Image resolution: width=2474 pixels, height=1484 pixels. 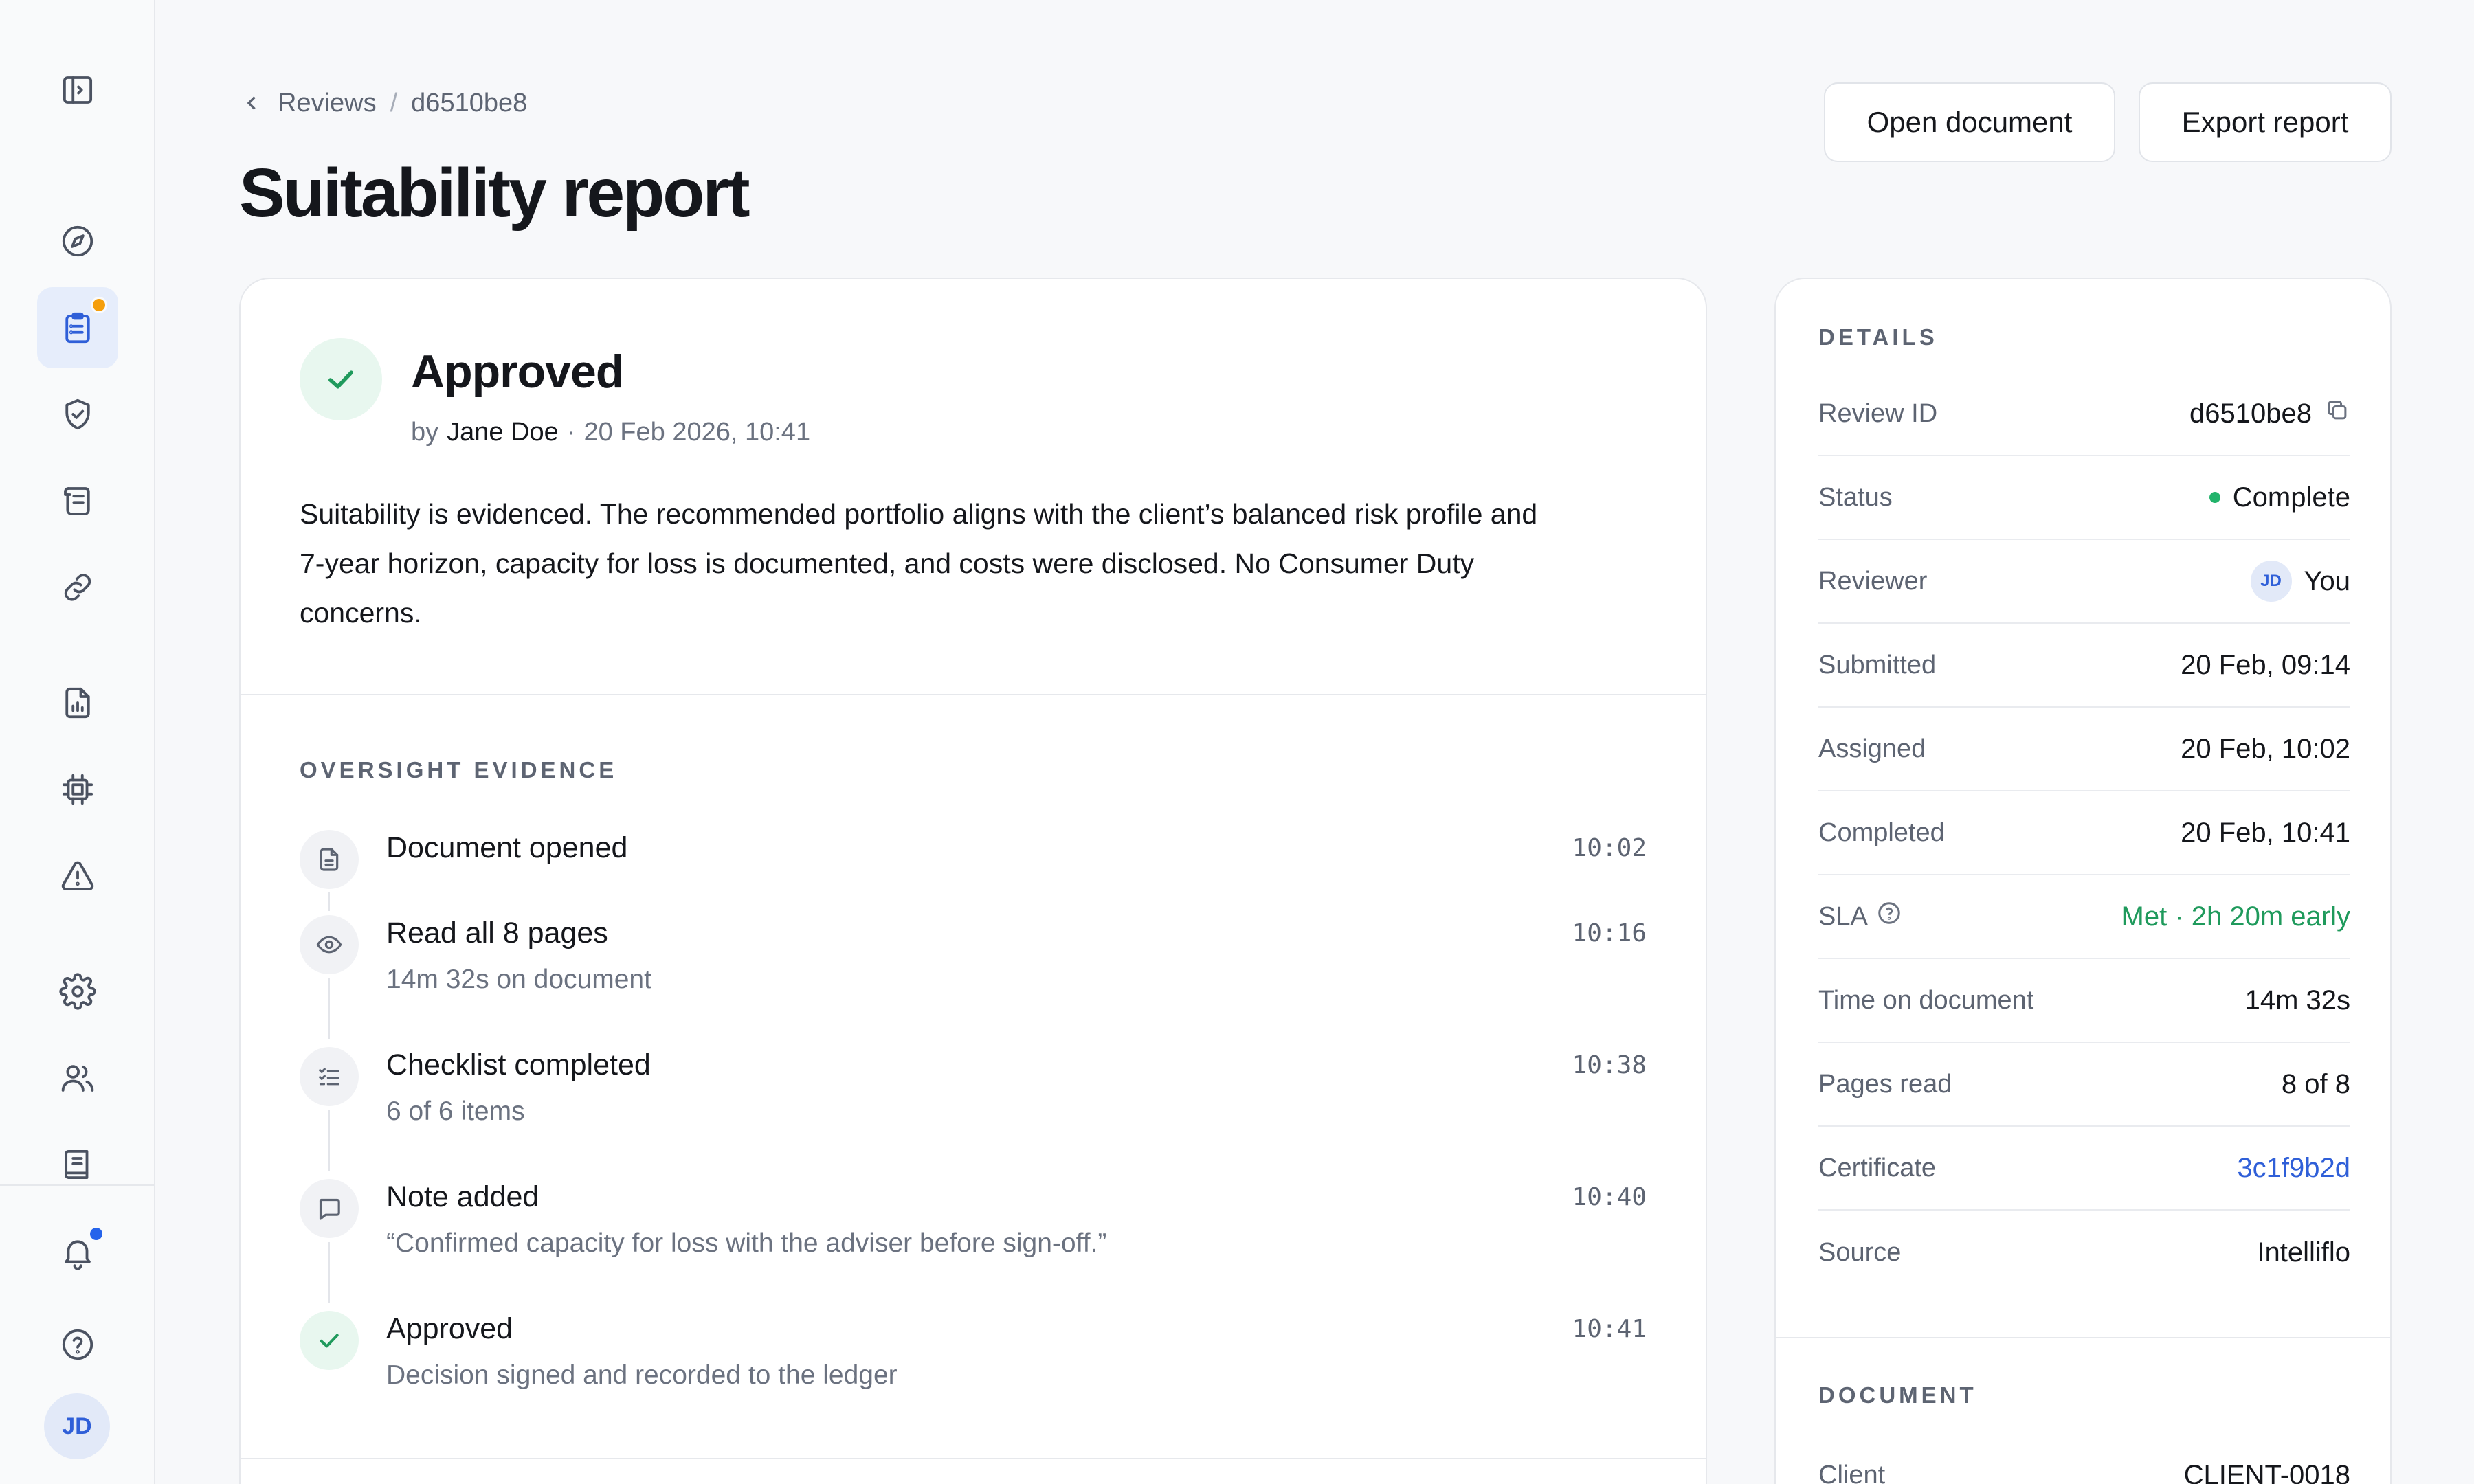 I want to click on timeline-subtitle: 6 of 6 items, so click(x=455, y=1111).